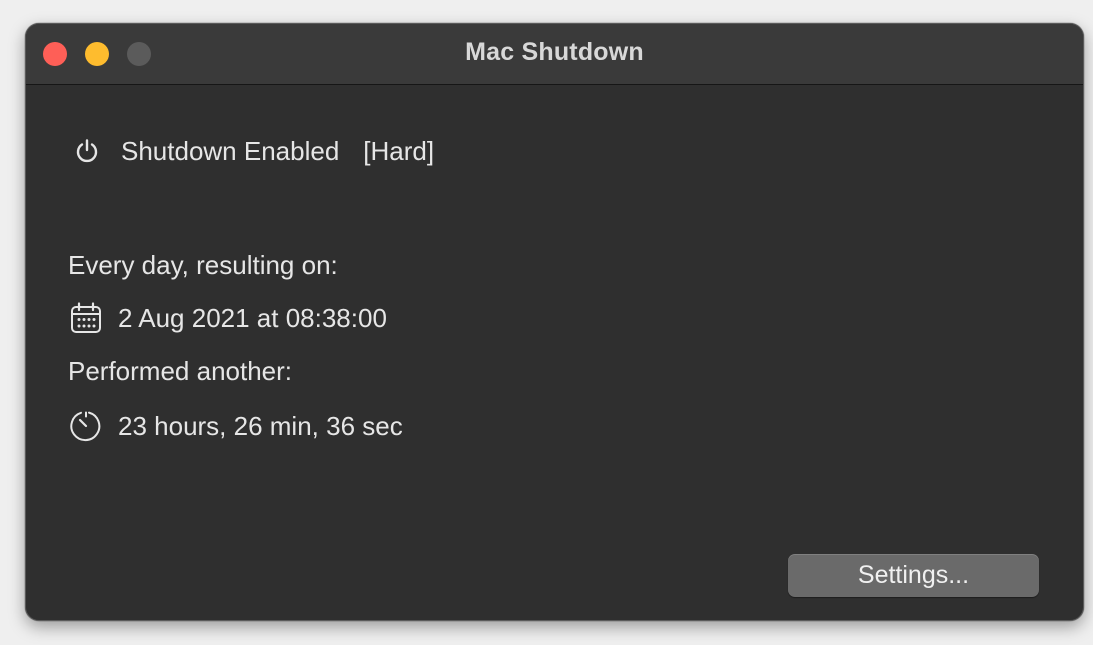 The height and width of the screenshot is (645, 1093). I want to click on scheduled-date-row: 2 Aug 2021 at 08:38:00, so click(227, 318).